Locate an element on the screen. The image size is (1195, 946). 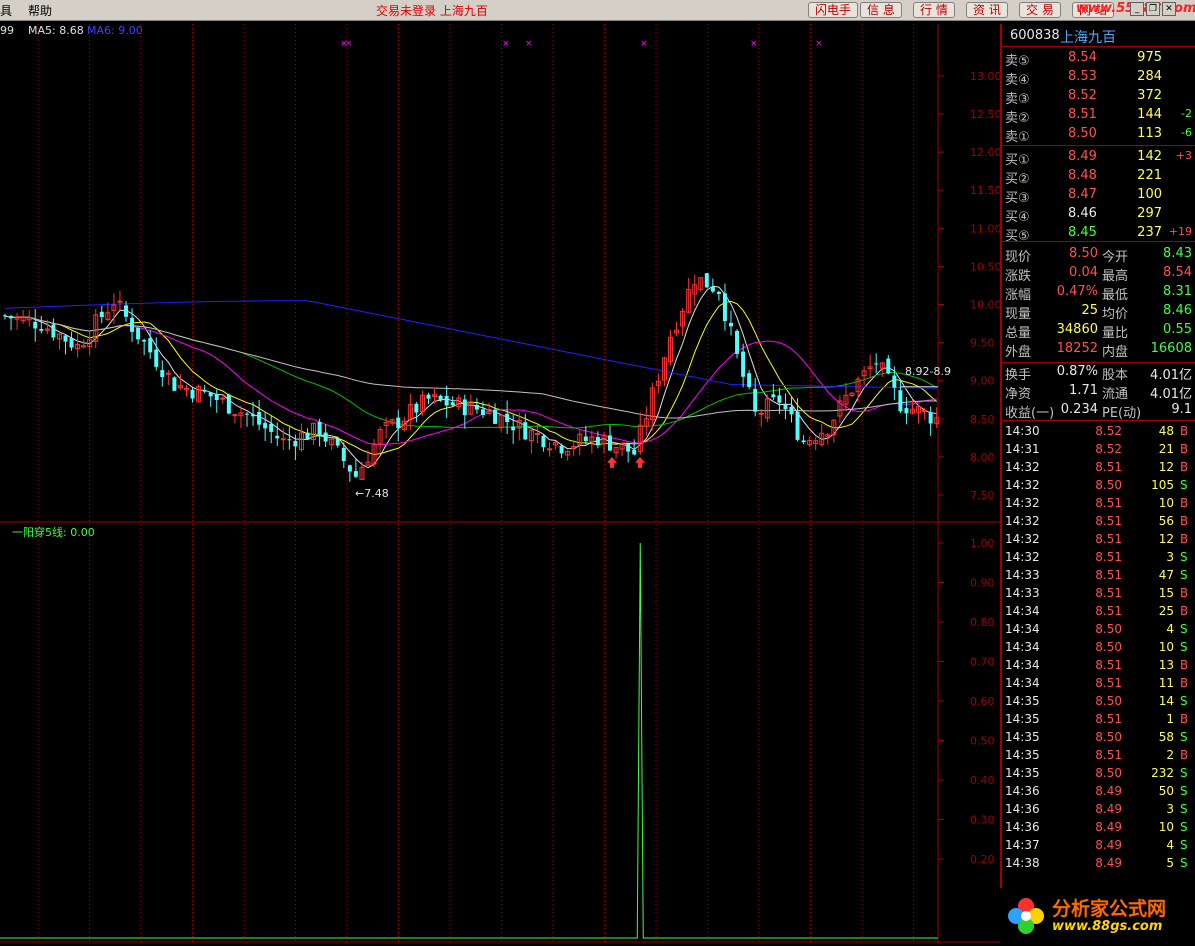
ask-volume: 284 is located at coordinates (1149, 76).